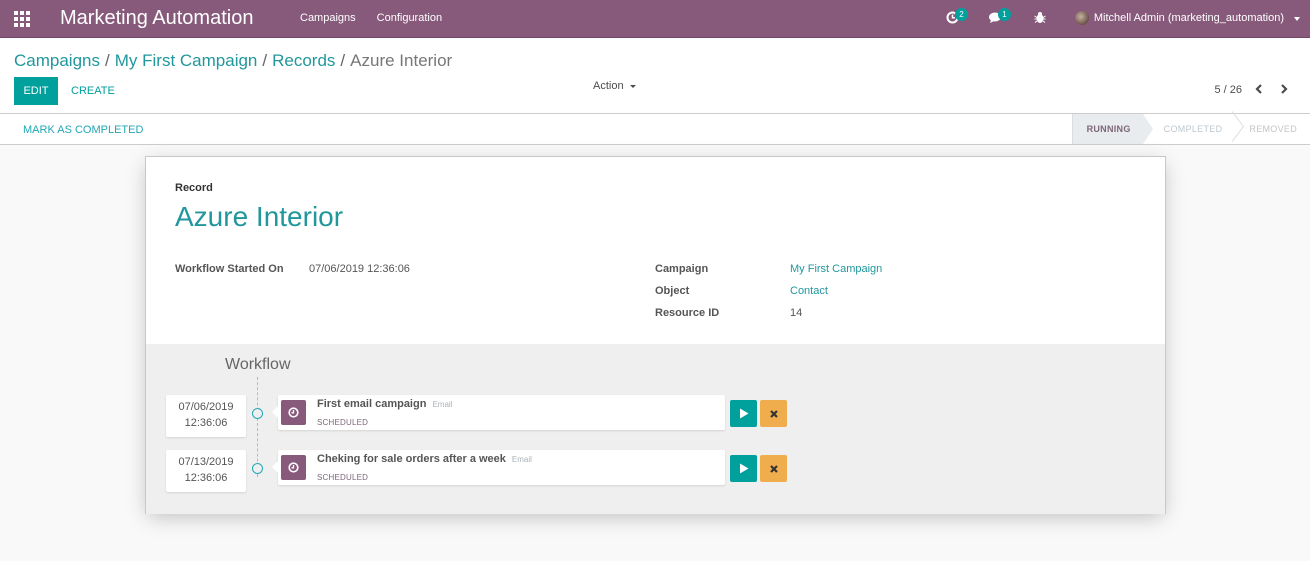  I want to click on campaign-link: My First Campaign, so click(836, 269).